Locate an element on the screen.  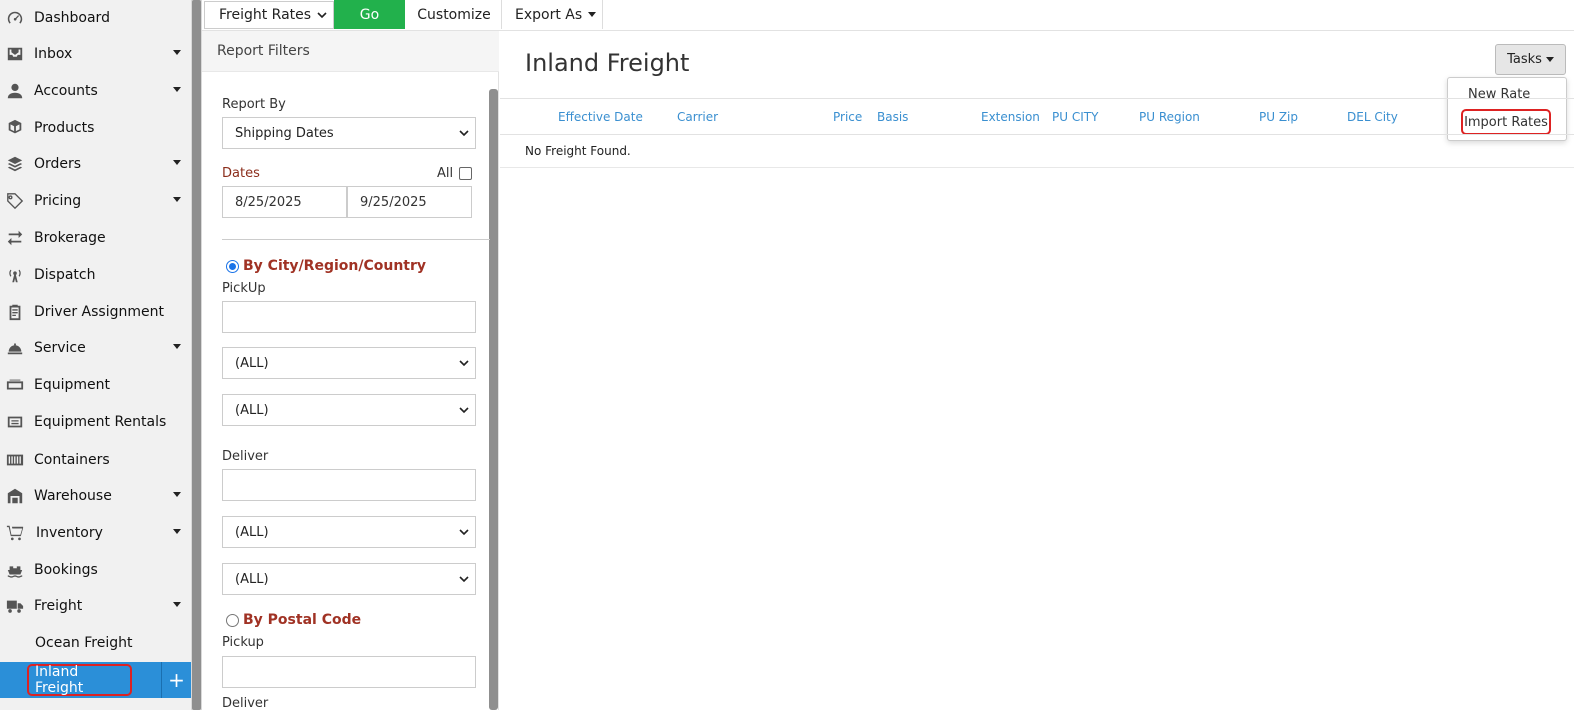
sidebar-item-dashboard: Dashboard is located at coordinates (95, 18).